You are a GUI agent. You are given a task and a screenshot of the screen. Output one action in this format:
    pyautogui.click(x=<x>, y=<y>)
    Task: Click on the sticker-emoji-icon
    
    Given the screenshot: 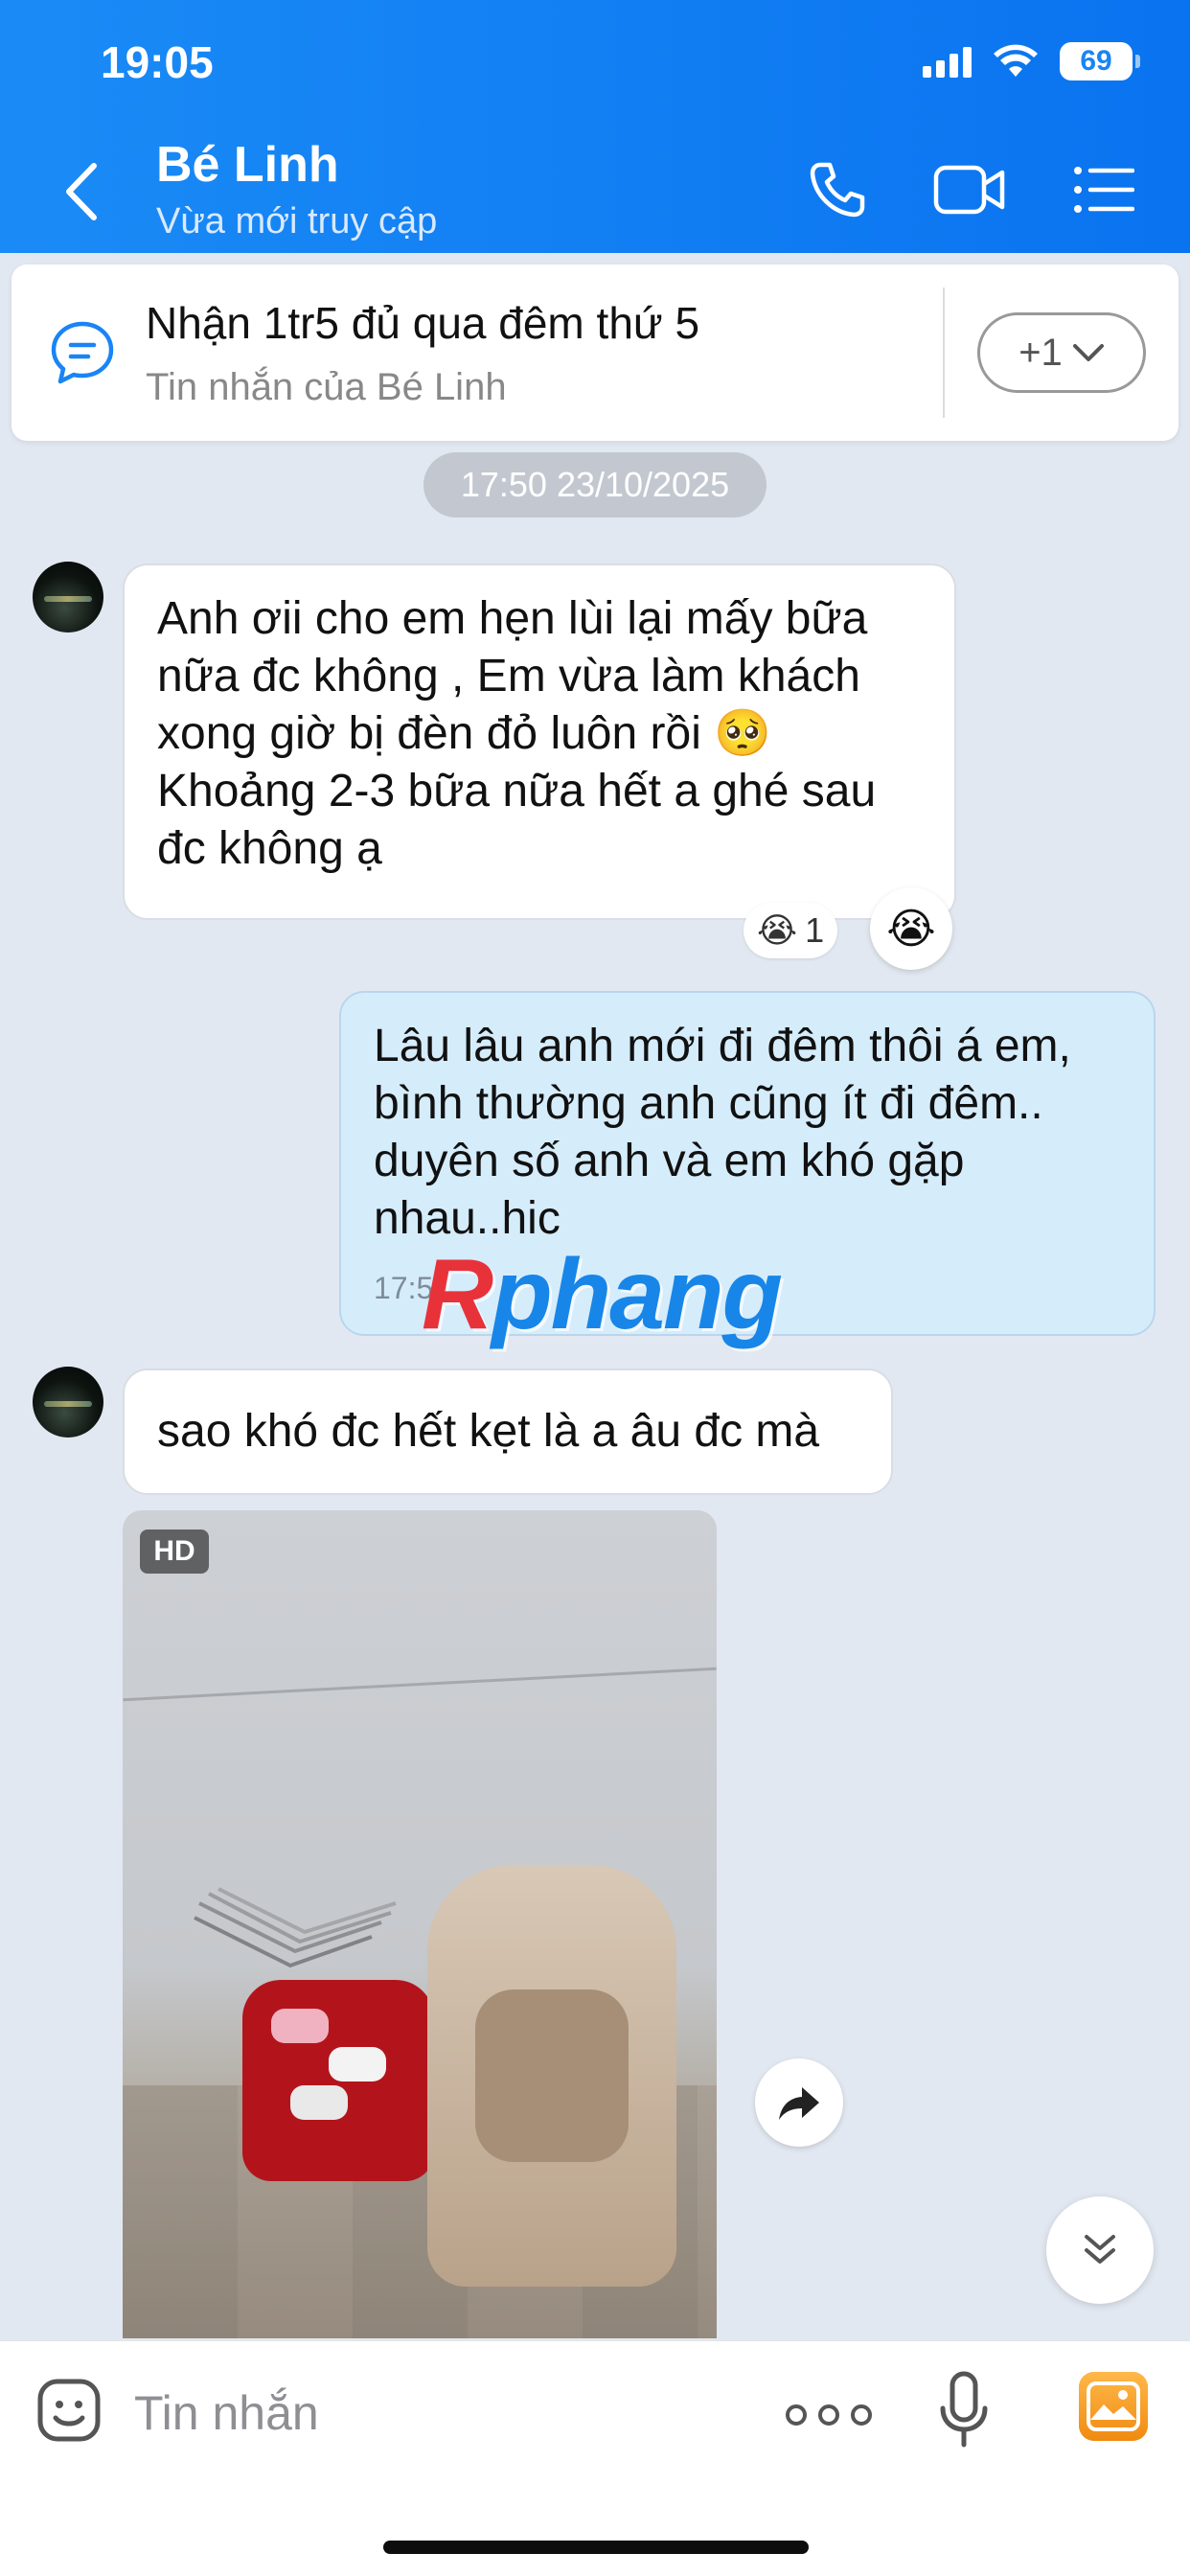 What is the action you would take?
    pyautogui.click(x=68, y=2410)
    